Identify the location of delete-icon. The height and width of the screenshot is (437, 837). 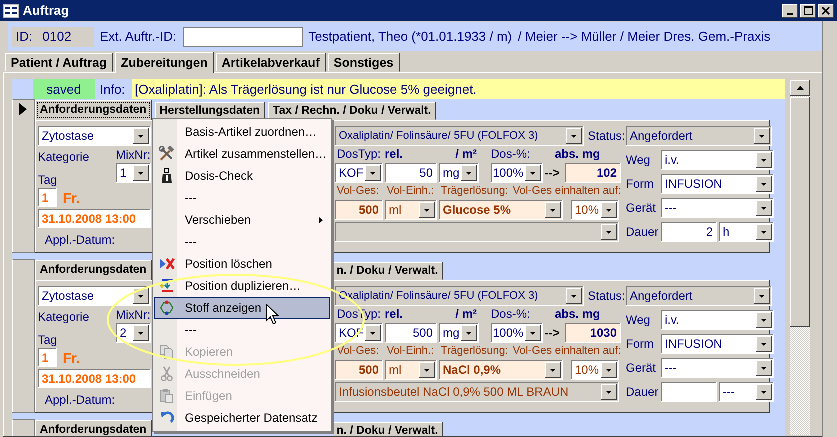
(167, 264).